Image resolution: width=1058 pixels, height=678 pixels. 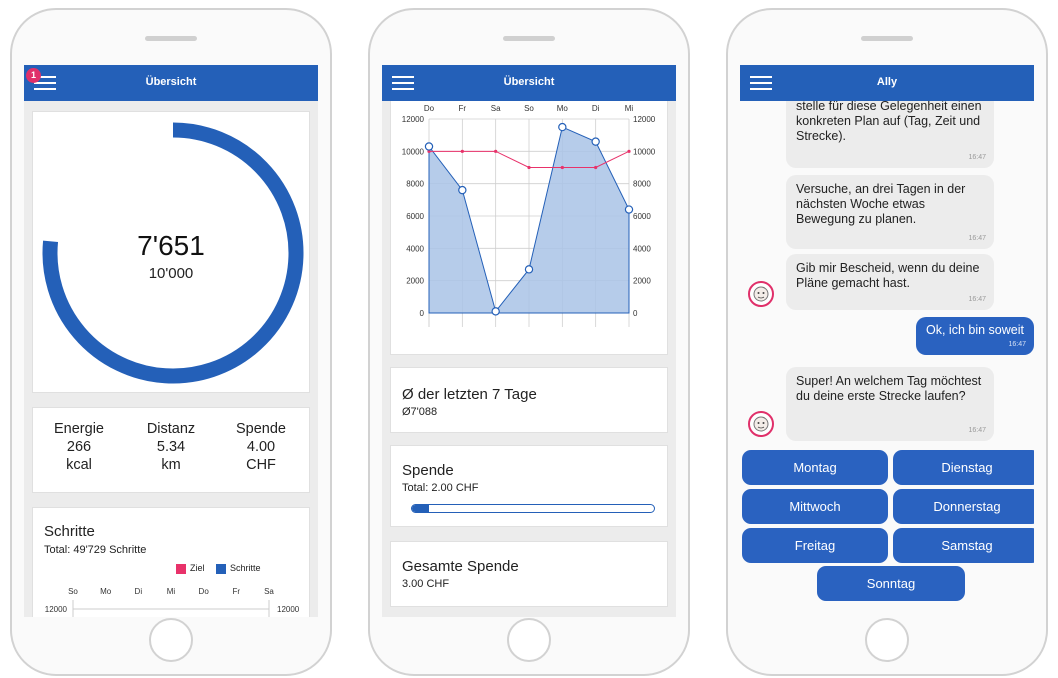 I want to click on y-tick-label: 2000, so click(x=415, y=281).